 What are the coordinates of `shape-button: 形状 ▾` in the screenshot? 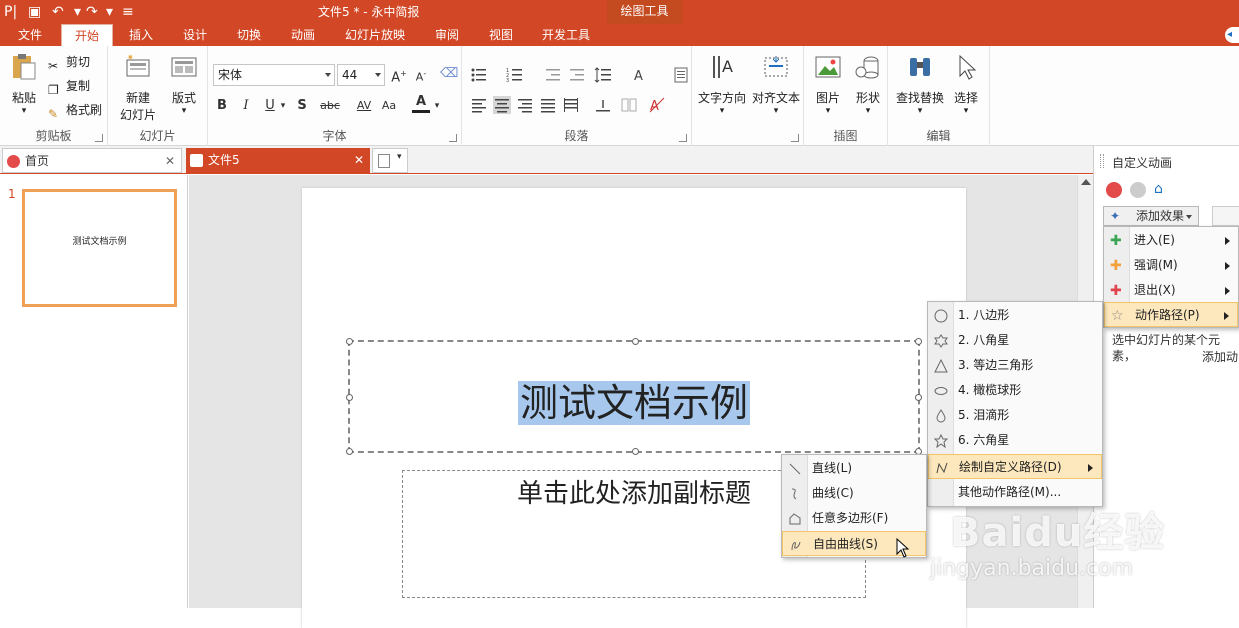 It's located at (868, 84).